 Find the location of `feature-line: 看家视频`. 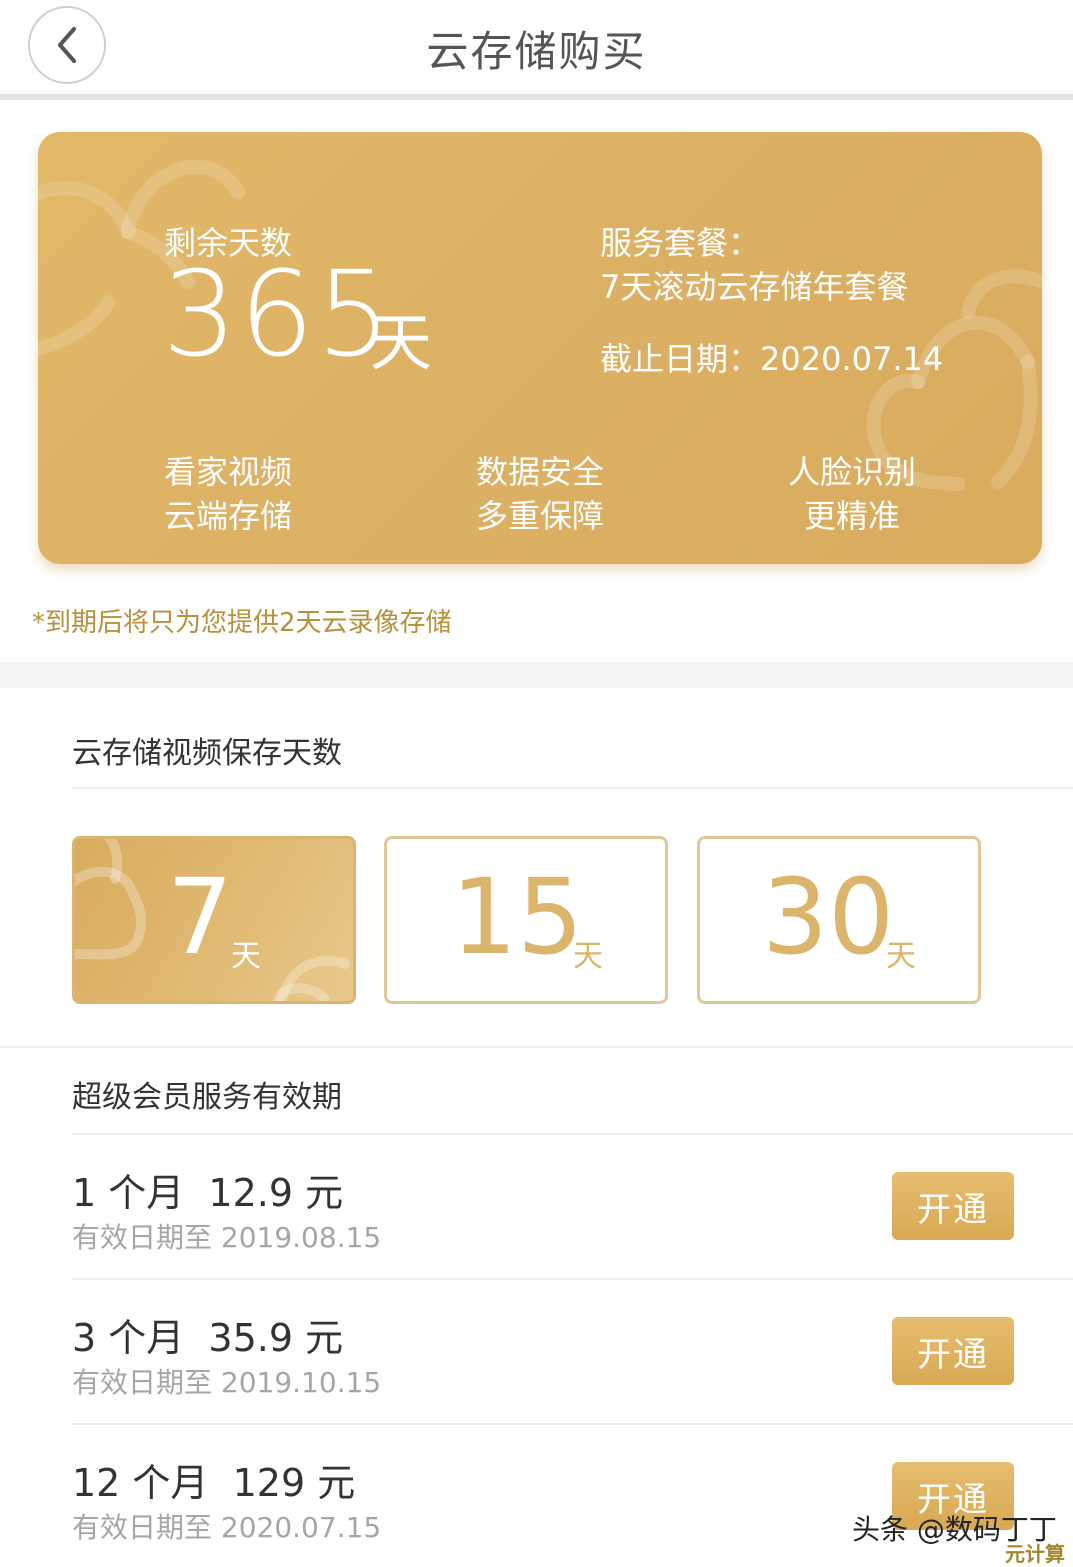

feature-line: 看家视频 is located at coordinates (227, 472).